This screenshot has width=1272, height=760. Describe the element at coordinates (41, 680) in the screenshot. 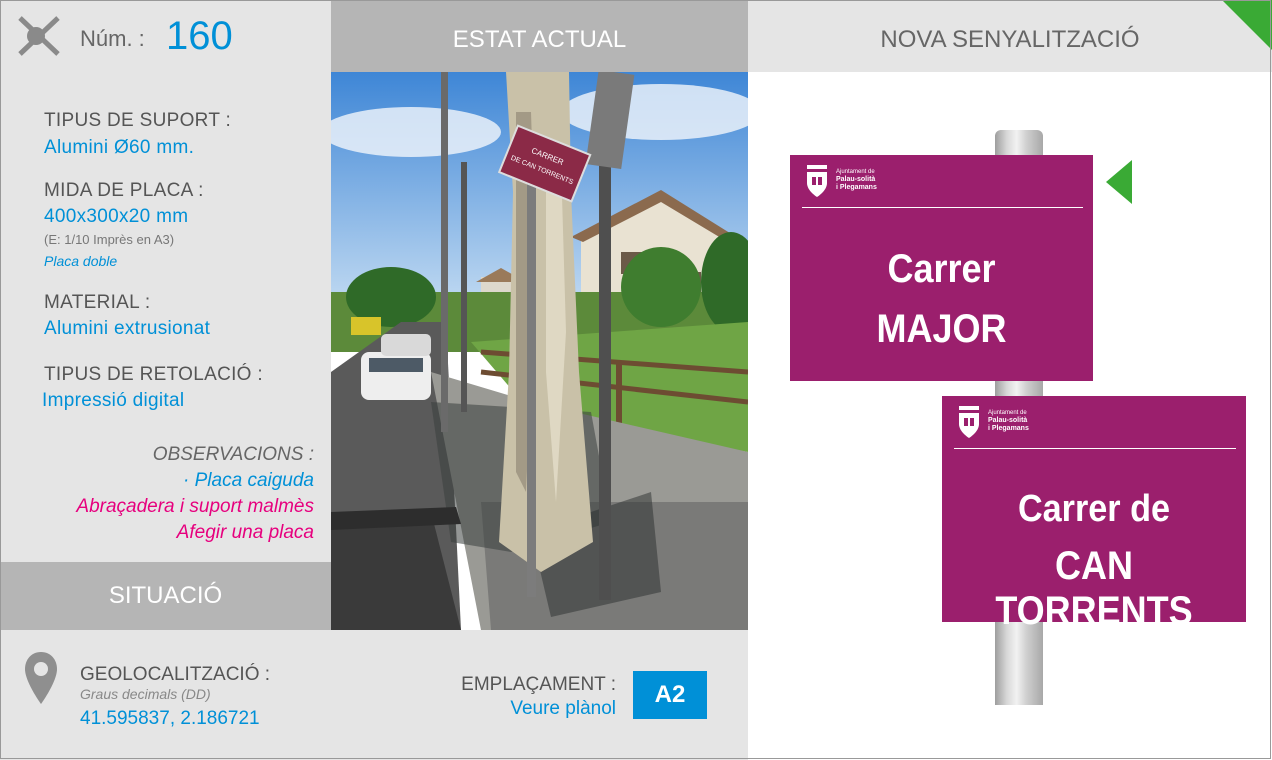

I see `map-pin-icon` at that location.